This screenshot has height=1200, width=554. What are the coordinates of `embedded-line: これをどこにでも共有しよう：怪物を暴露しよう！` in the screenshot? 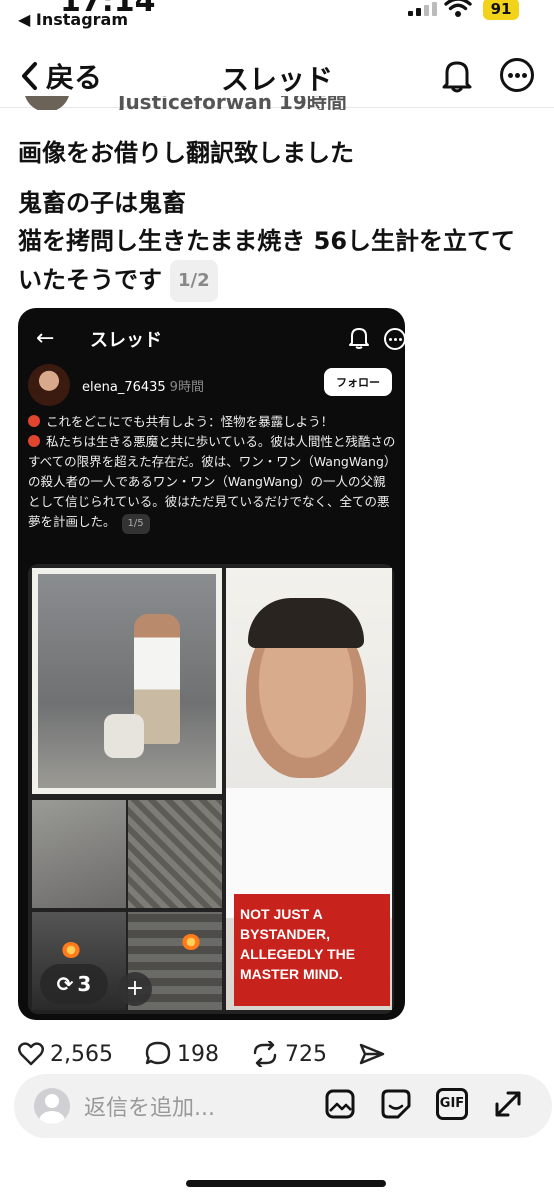 It's located at (190, 421).